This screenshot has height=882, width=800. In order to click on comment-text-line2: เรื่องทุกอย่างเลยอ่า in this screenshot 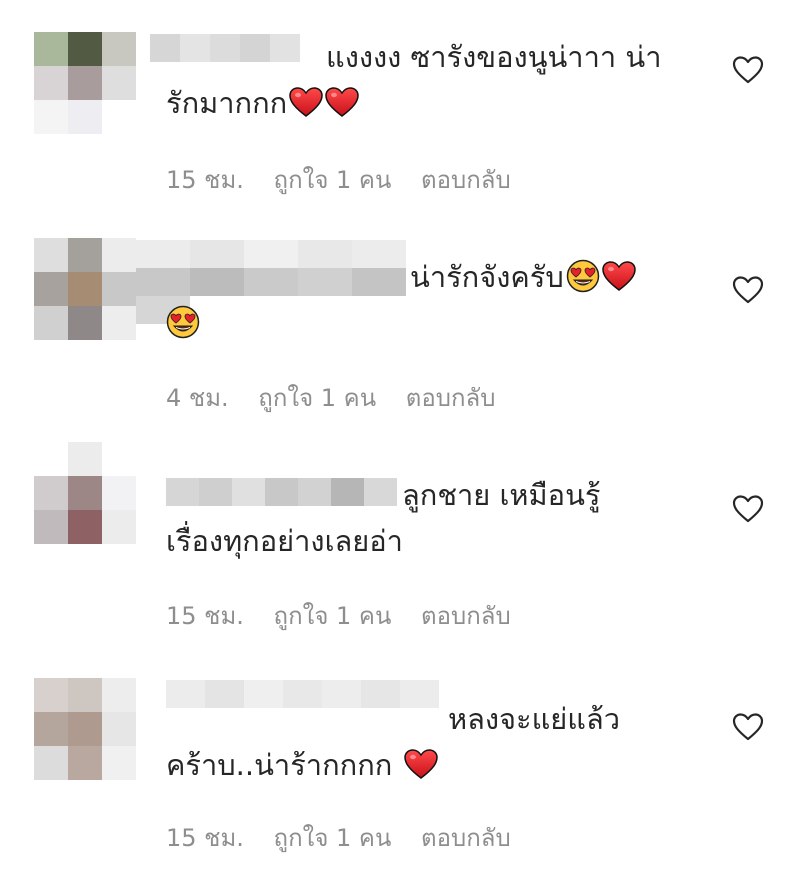, I will do `click(284, 541)`.